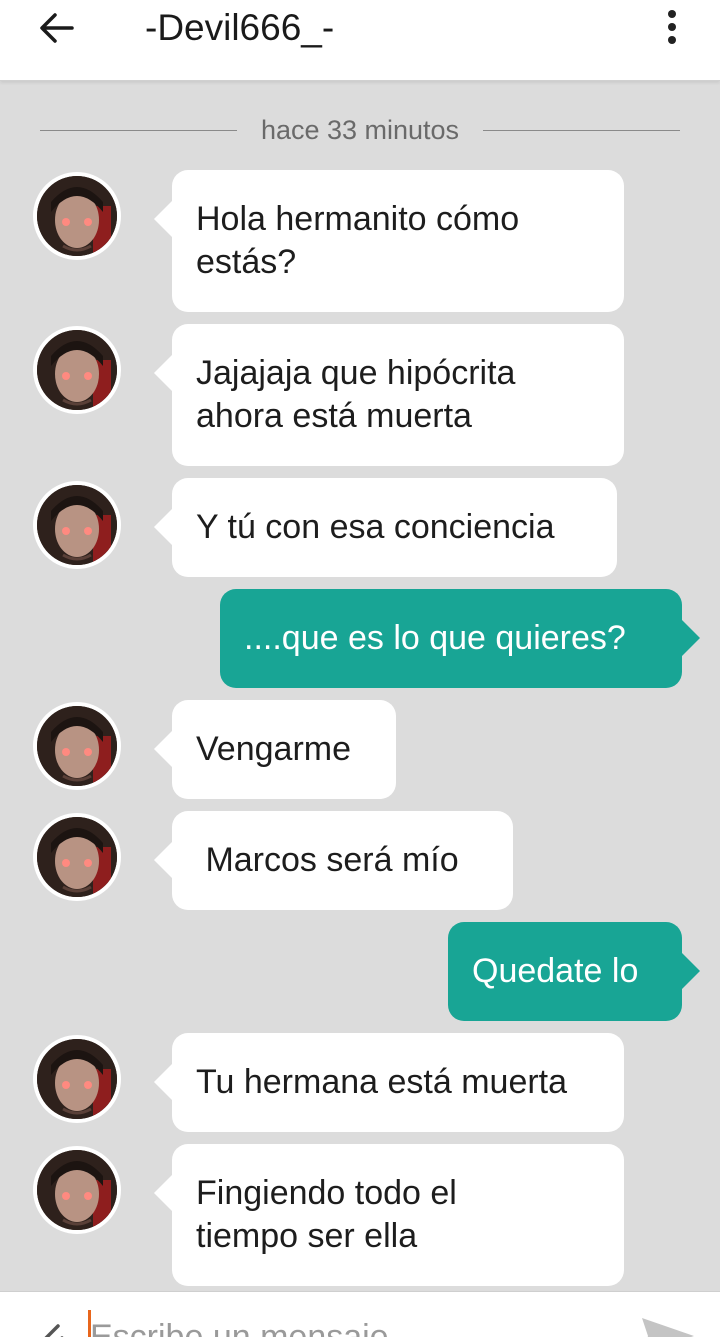  Describe the element at coordinates (350, 1324) in the screenshot. I see `message-input` at that location.